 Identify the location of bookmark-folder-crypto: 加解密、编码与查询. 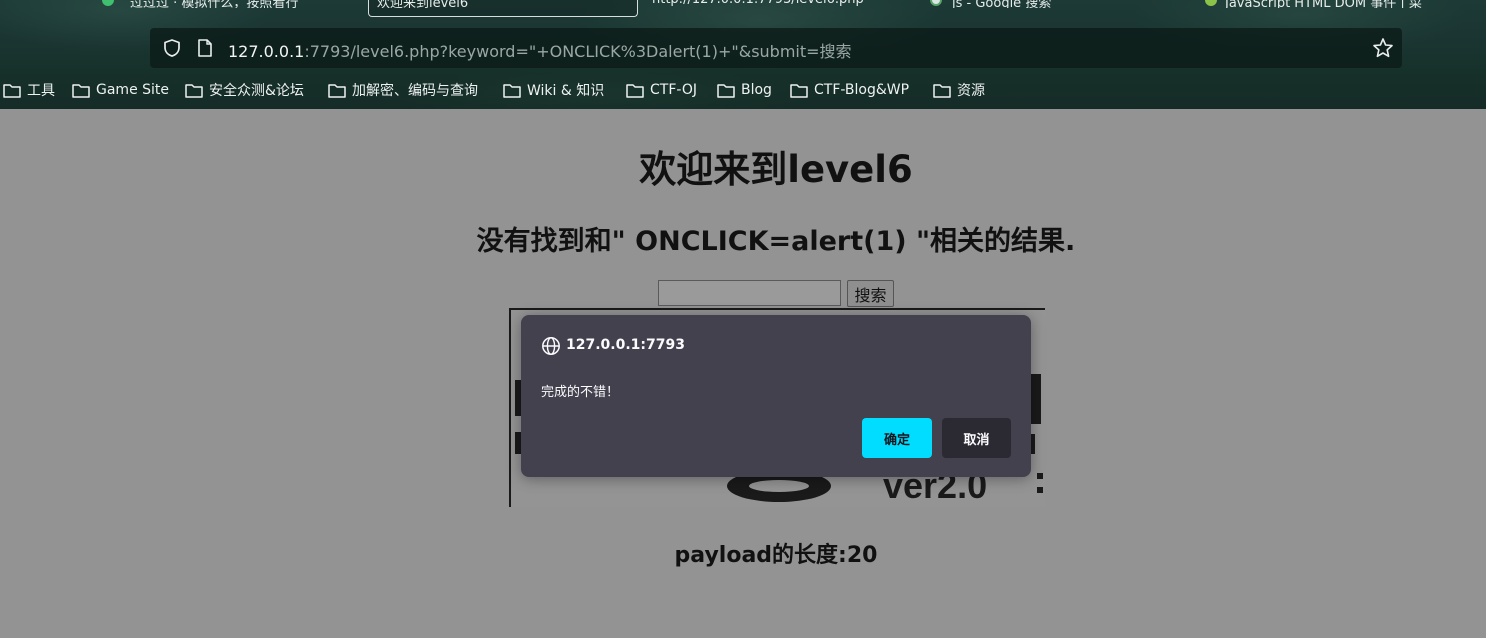
(403, 90).